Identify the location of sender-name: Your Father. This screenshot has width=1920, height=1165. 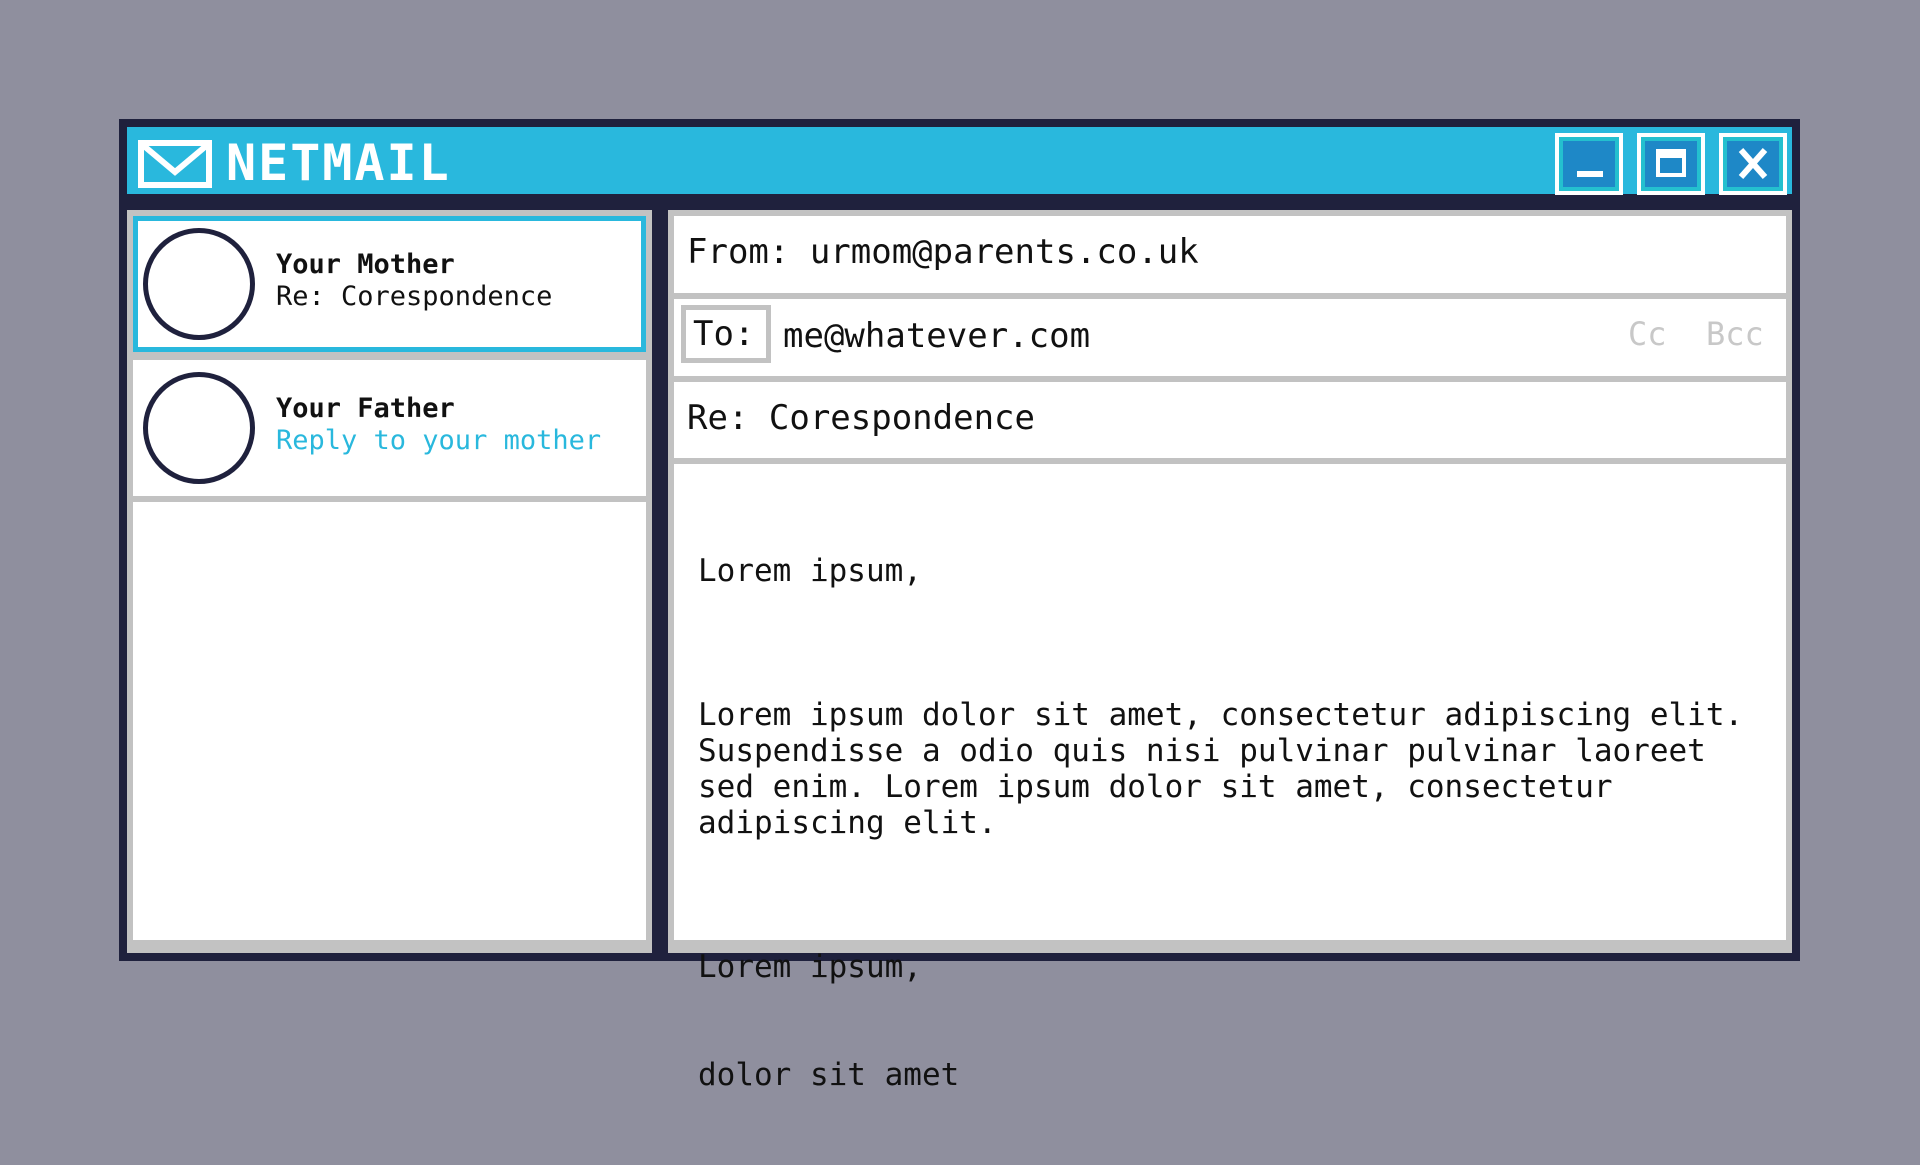
(365, 408).